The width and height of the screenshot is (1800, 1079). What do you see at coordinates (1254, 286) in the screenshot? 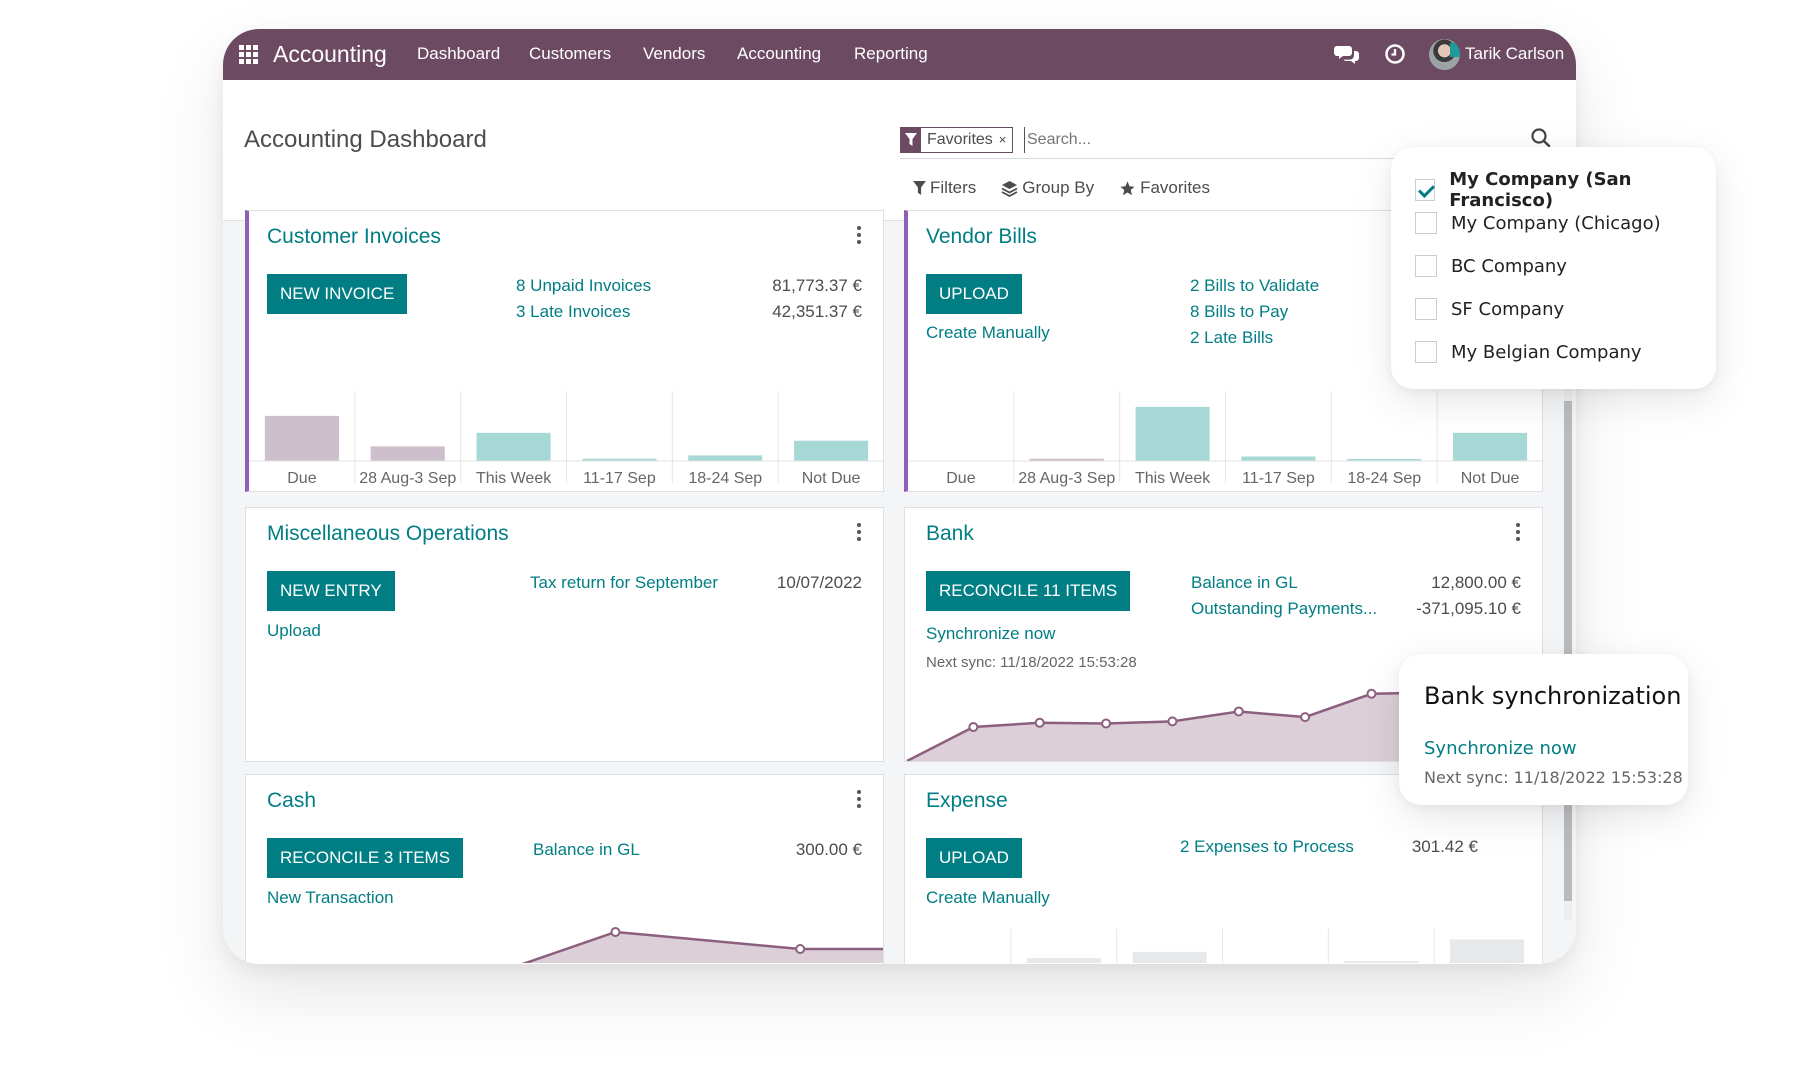
I see `bills-to-validate-link: 2 Bills to Validate` at bounding box center [1254, 286].